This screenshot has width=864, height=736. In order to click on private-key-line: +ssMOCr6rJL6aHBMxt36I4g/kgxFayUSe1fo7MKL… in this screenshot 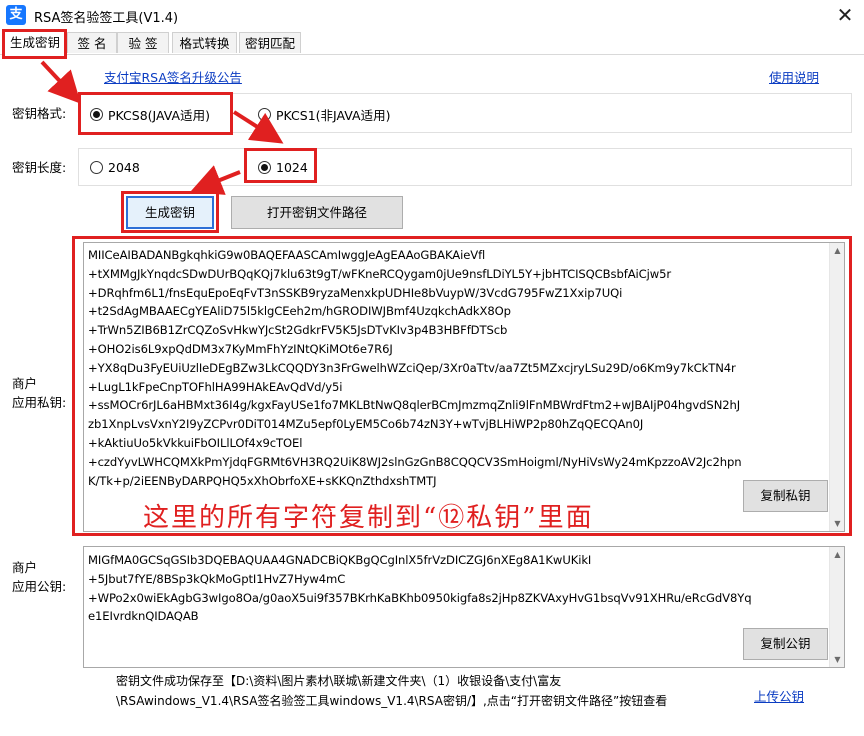, I will do `click(414, 405)`.